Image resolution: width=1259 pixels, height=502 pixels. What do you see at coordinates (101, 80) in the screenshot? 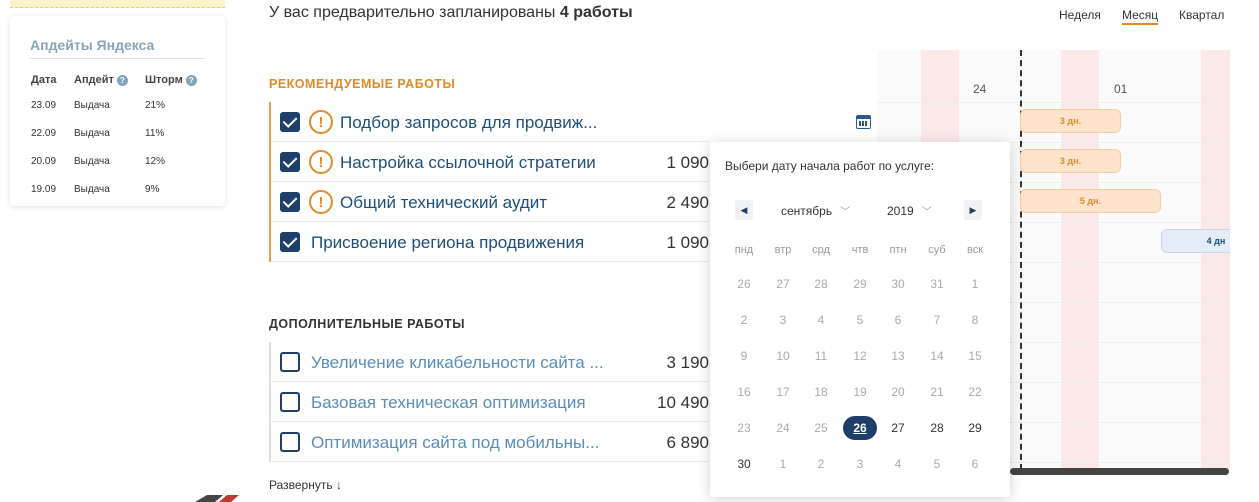
I see `column-update: Апдейт?` at bounding box center [101, 80].